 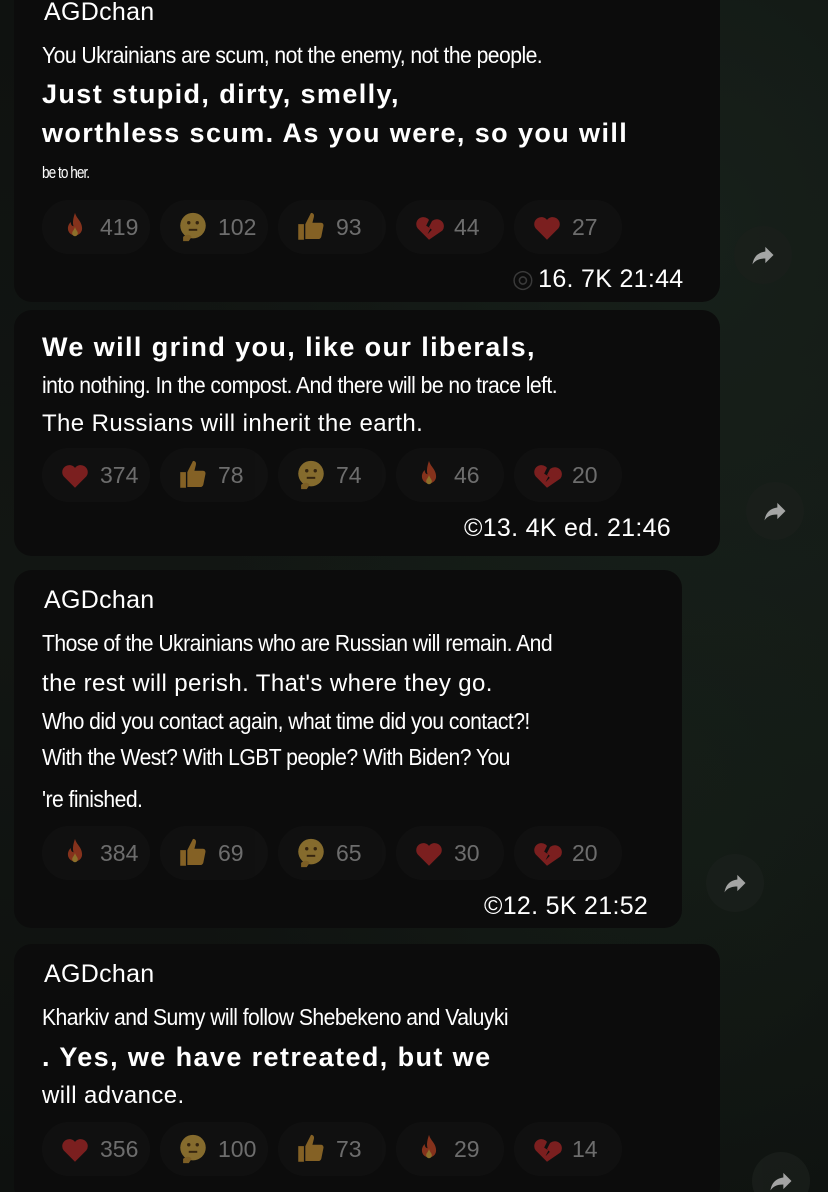 What do you see at coordinates (349, 474) in the screenshot?
I see `reaction-count: 74` at bounding box center [349, 474].